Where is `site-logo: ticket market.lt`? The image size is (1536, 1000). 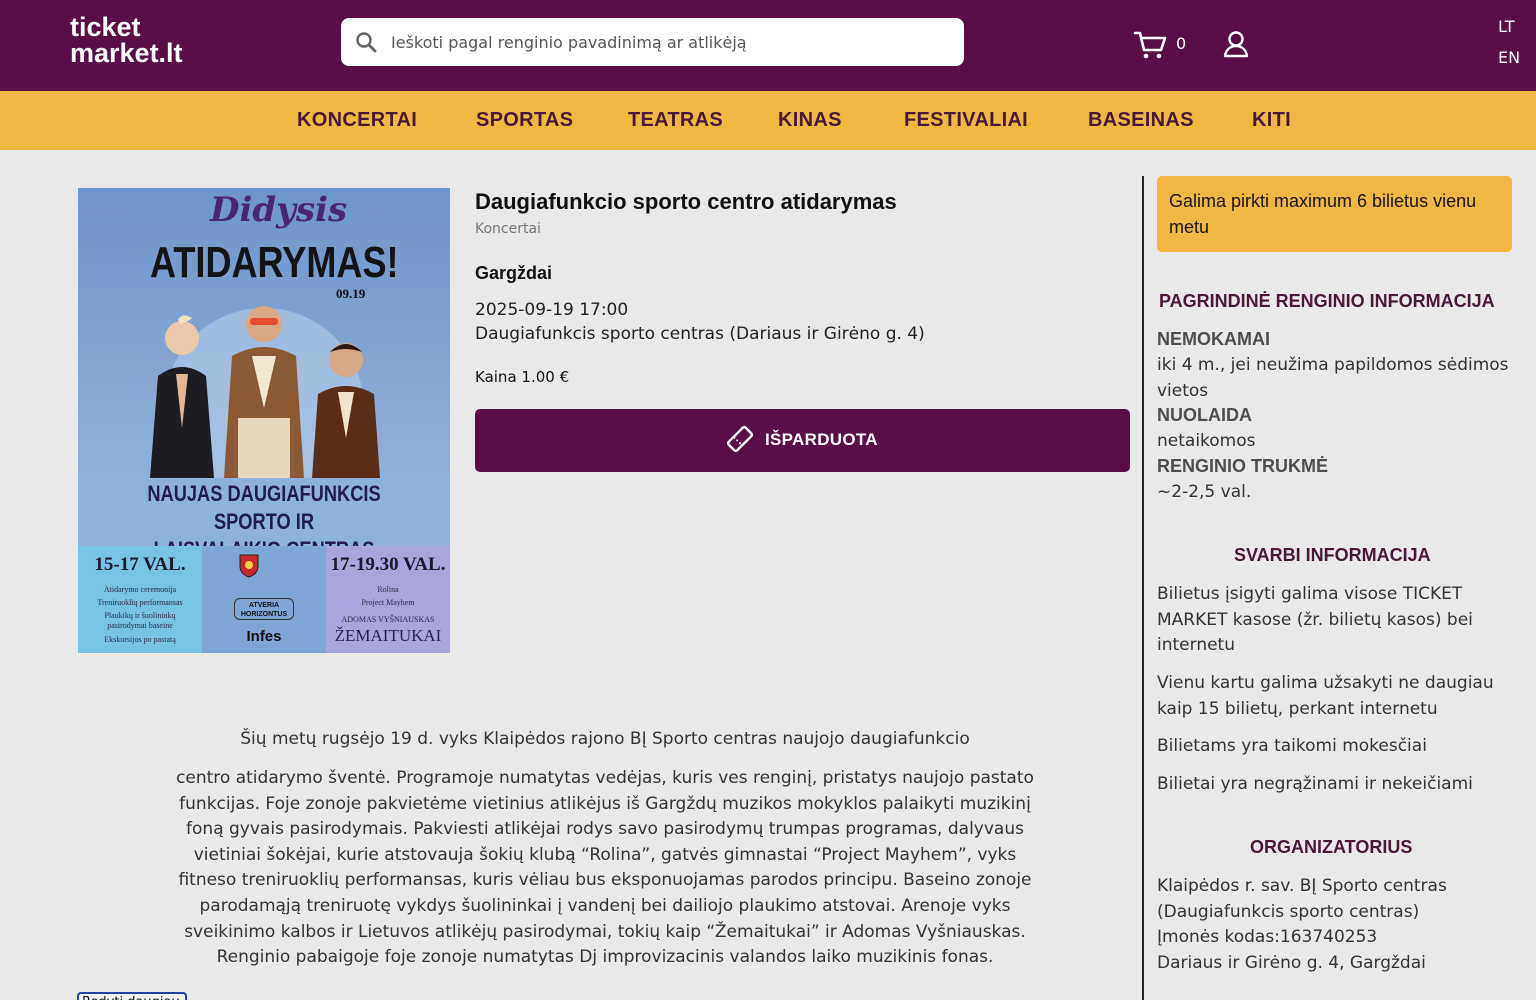 site-logo: ticket market.lt is located at coordinates (126, 40).